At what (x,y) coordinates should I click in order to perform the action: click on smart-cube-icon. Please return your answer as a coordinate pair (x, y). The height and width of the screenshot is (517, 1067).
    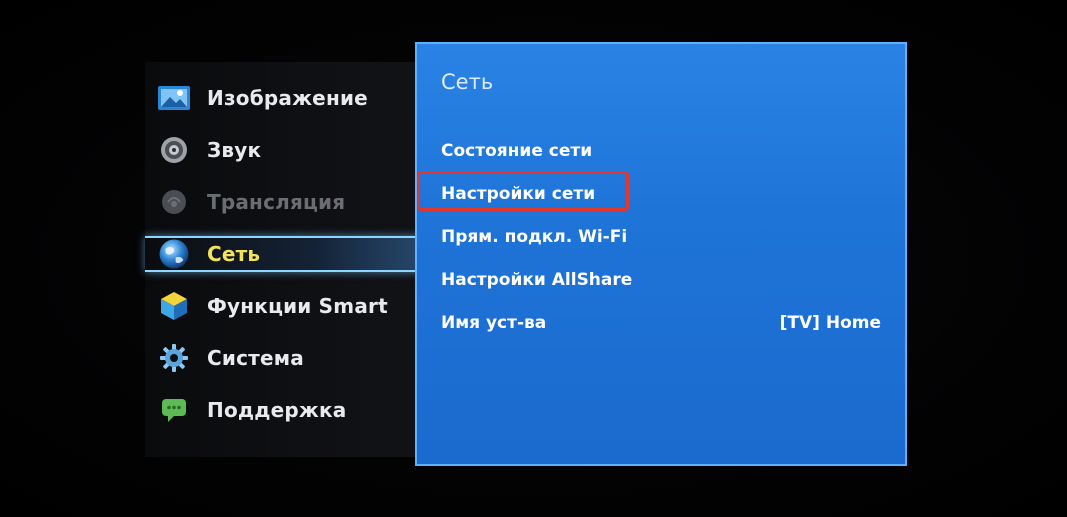
    Looking at the image, I should click on (174, 306).